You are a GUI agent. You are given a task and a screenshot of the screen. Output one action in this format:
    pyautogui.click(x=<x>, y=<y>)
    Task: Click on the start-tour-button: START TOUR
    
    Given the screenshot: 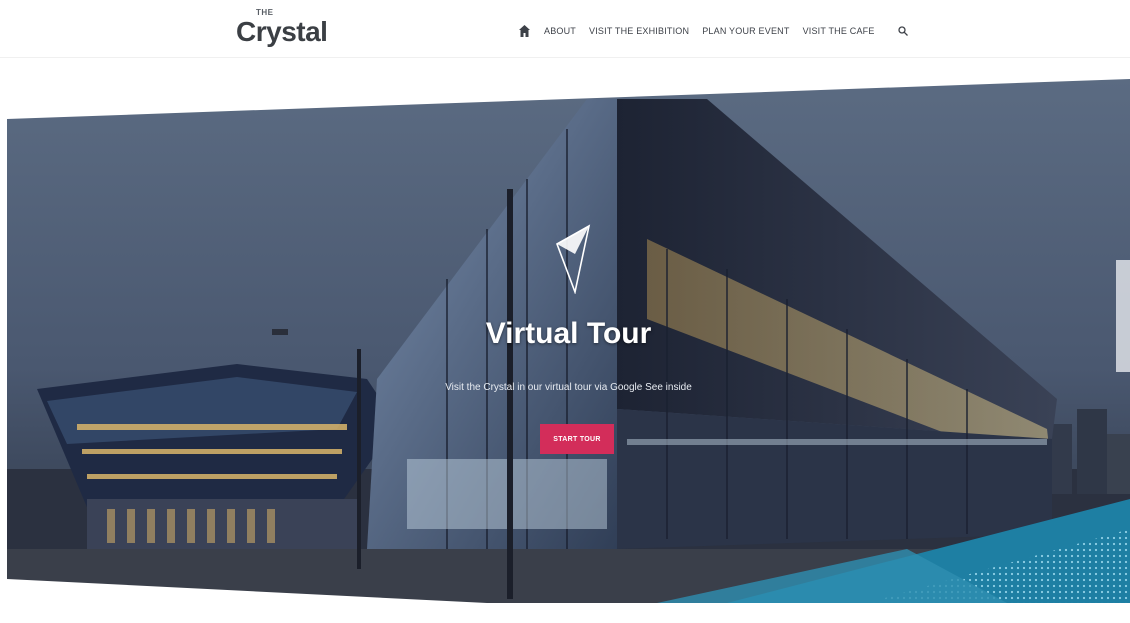 What is the action you would take?
    pyautogui.click(x=577, y=439)
    